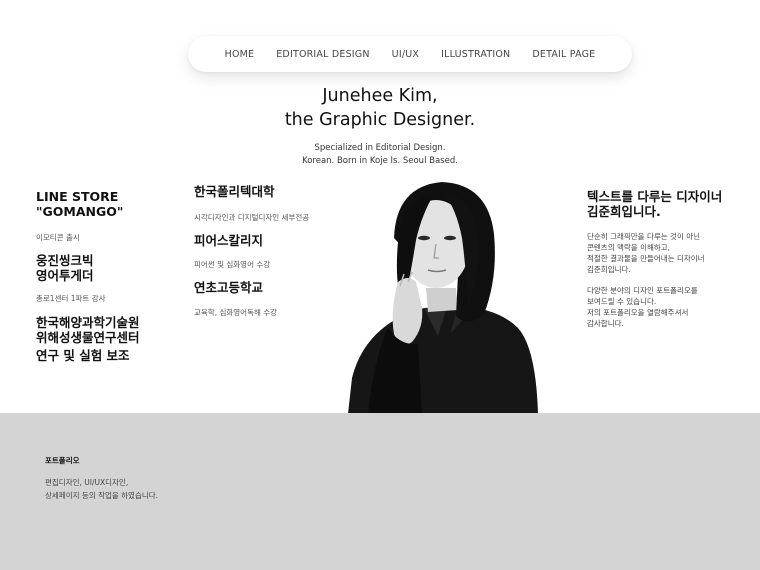 The height and width of the screenshot is (570, 760). I want to click on career-title-3-line2: 위해성생물연구센터, so click(88, 337).